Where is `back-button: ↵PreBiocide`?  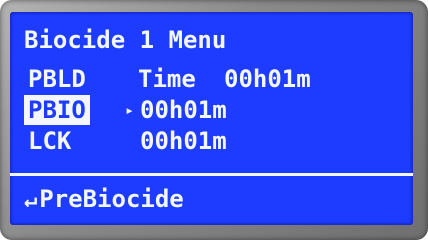
back-button: ↵PreBiocide is located at coordinates (104, 199).